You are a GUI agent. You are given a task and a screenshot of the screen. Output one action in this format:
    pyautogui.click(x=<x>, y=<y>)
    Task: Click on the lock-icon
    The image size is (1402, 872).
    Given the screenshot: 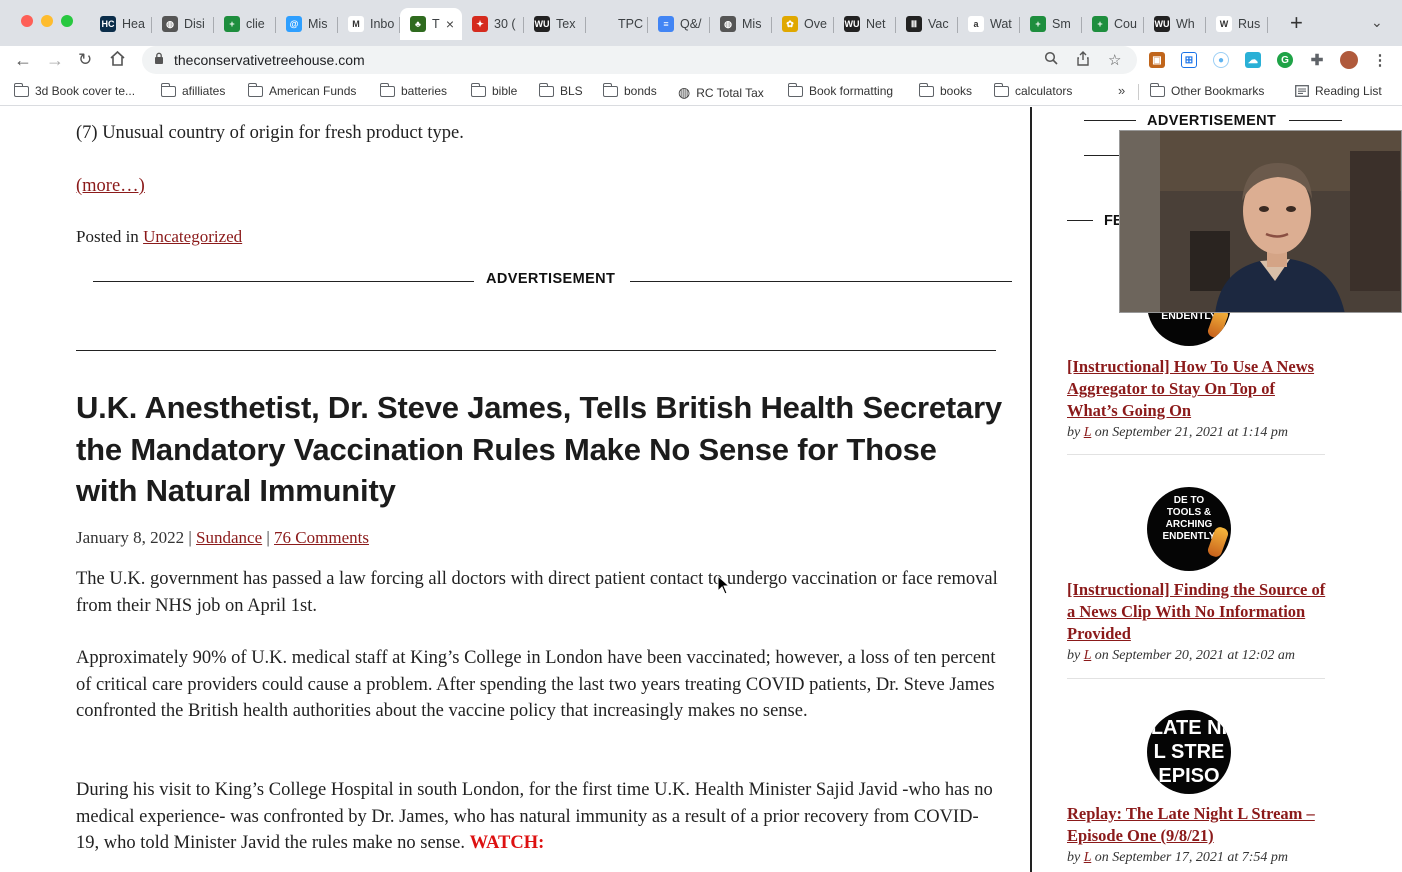 What is the action you would take?
    pyautogui.click(x=159, y=58)
    